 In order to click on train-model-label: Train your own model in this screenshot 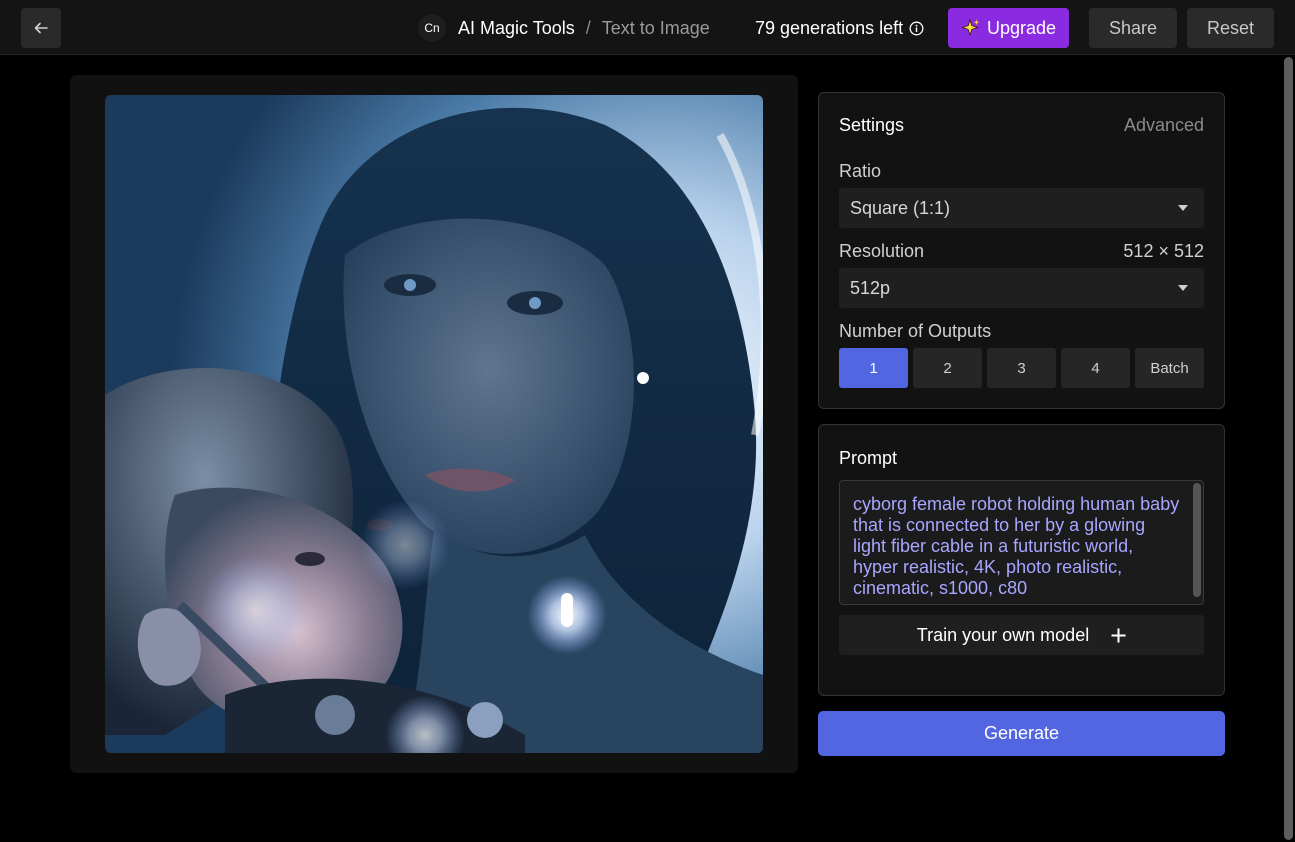, I will do `click(1003, 634)`.